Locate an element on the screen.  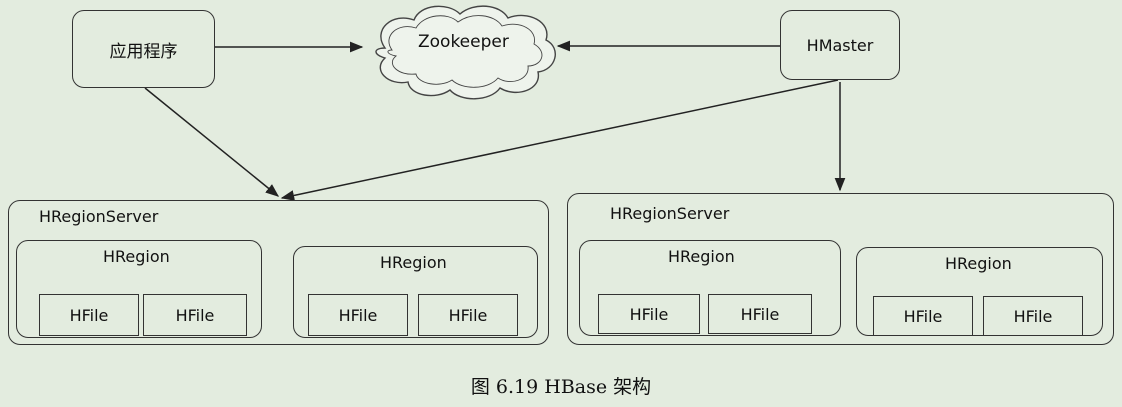
hfile-1-2-1: HFile is located at coordinates (358, 315).